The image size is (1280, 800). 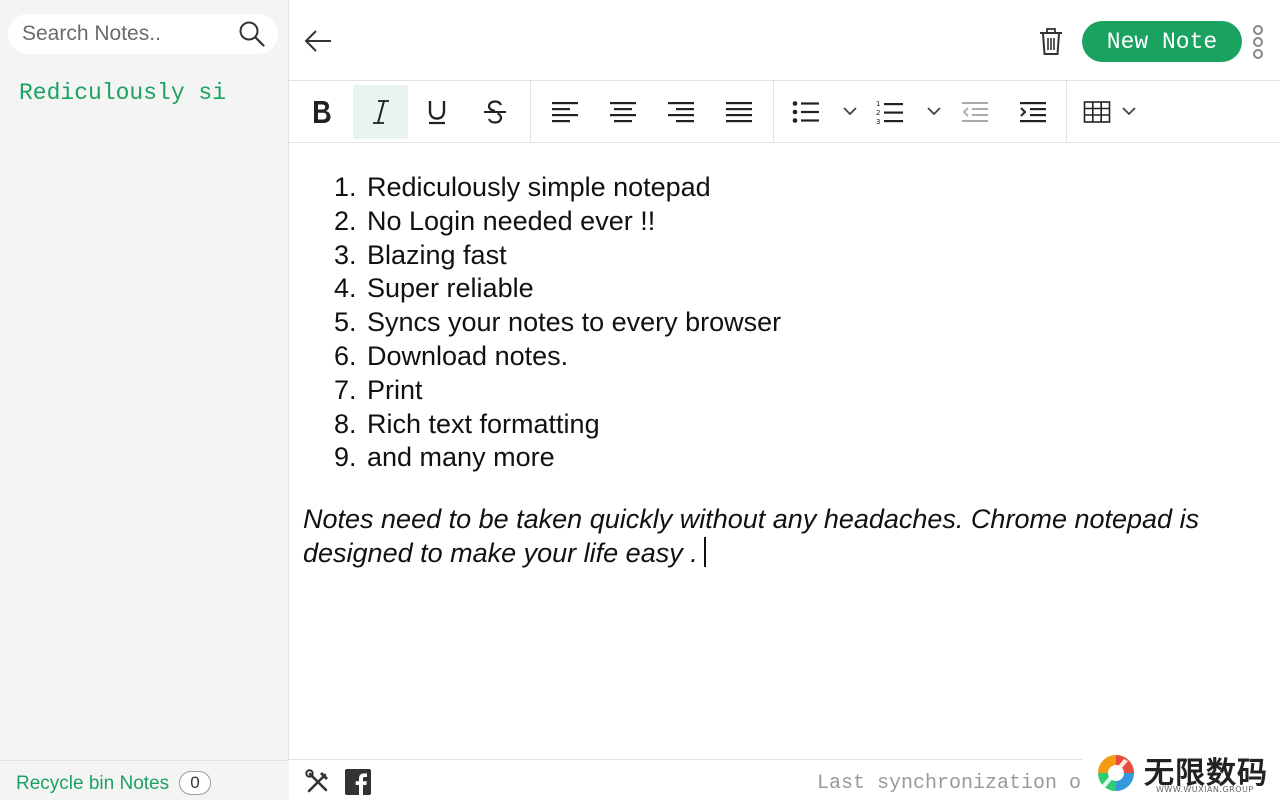 I want to click on numbered-list-icon: 123, so click(x=908, y=113).